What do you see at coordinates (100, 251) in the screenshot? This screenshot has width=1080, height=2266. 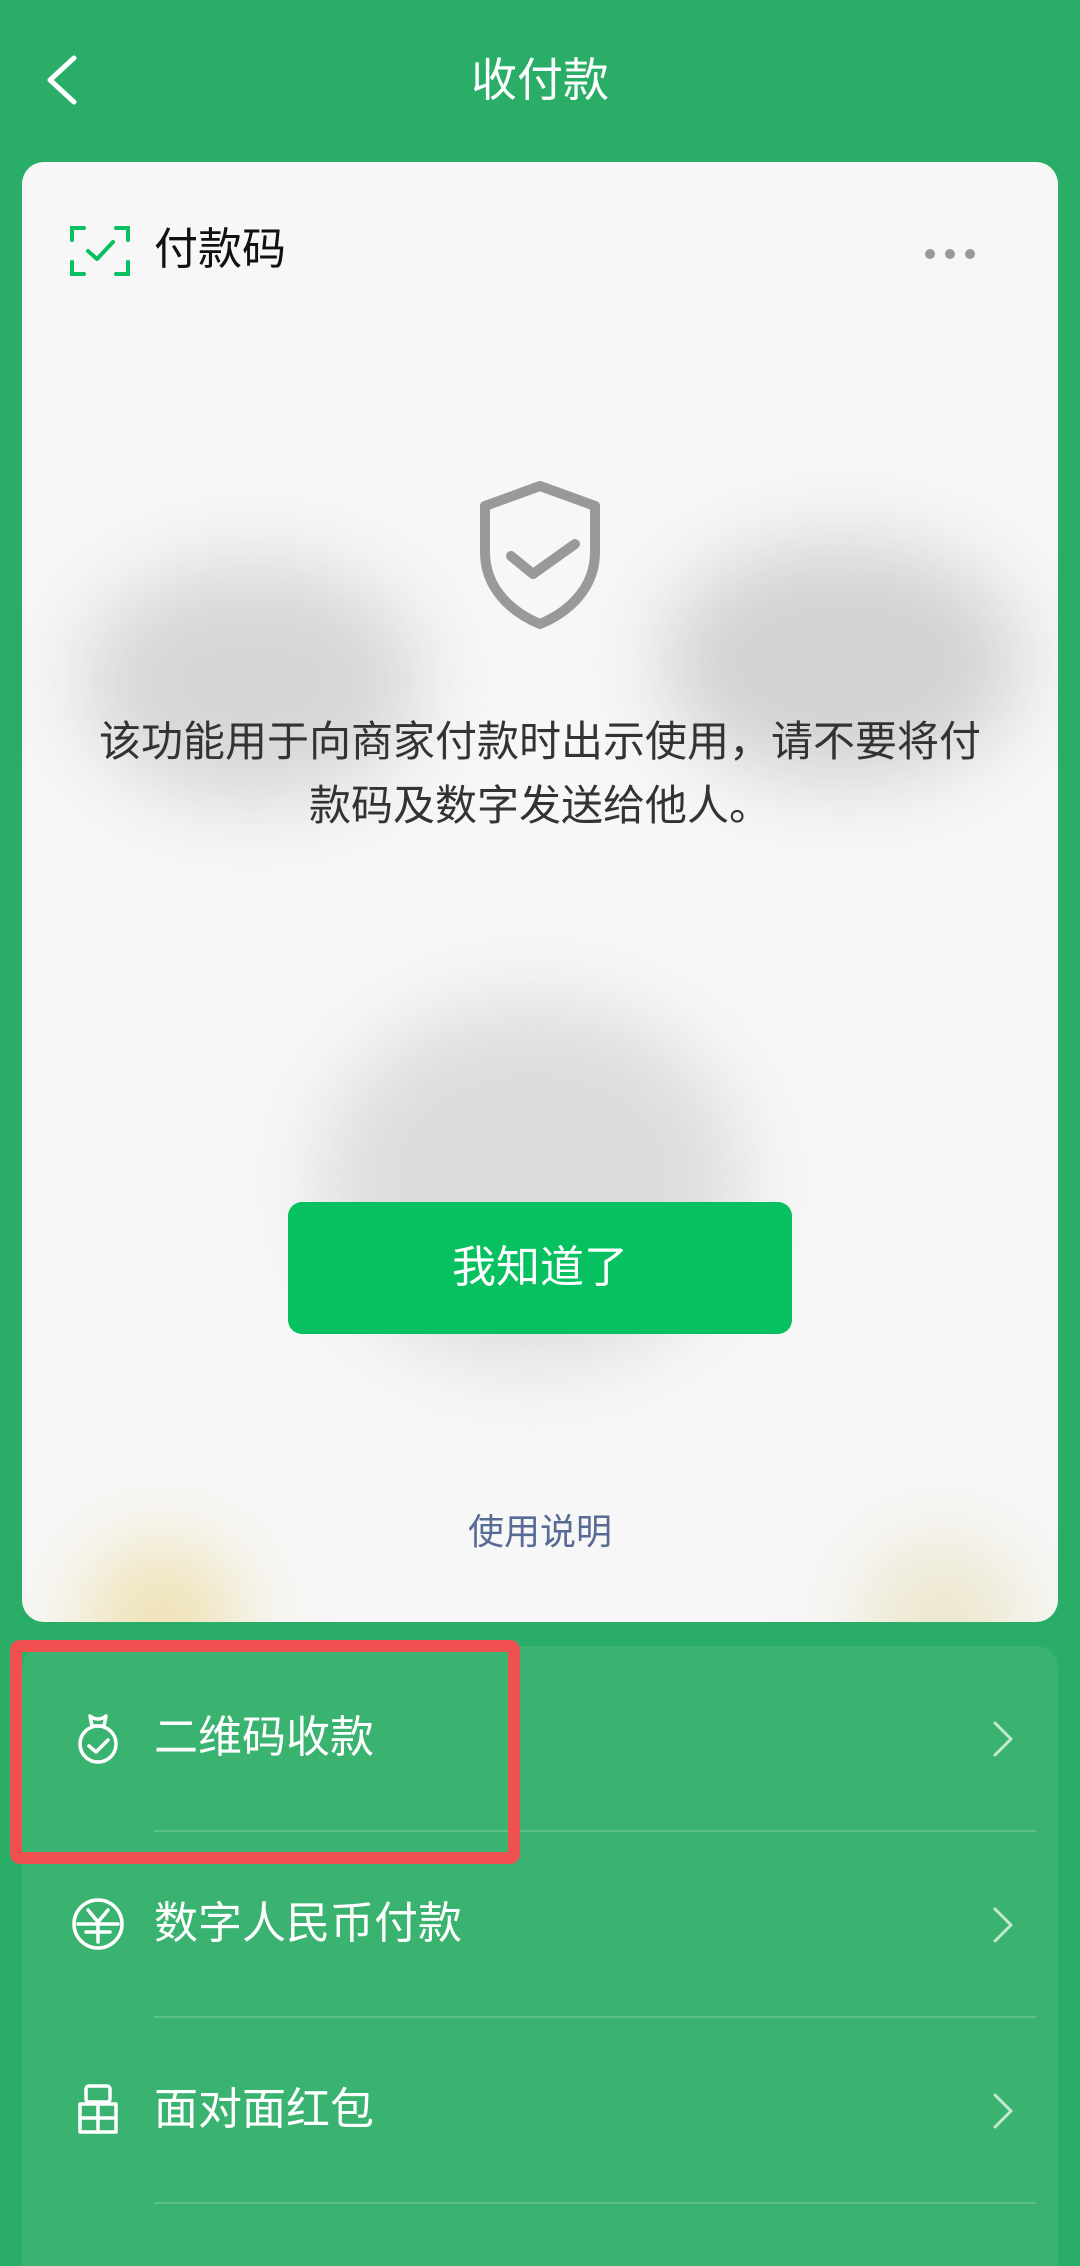 I see `scan-check-icon` at bounding box center [100, 251].